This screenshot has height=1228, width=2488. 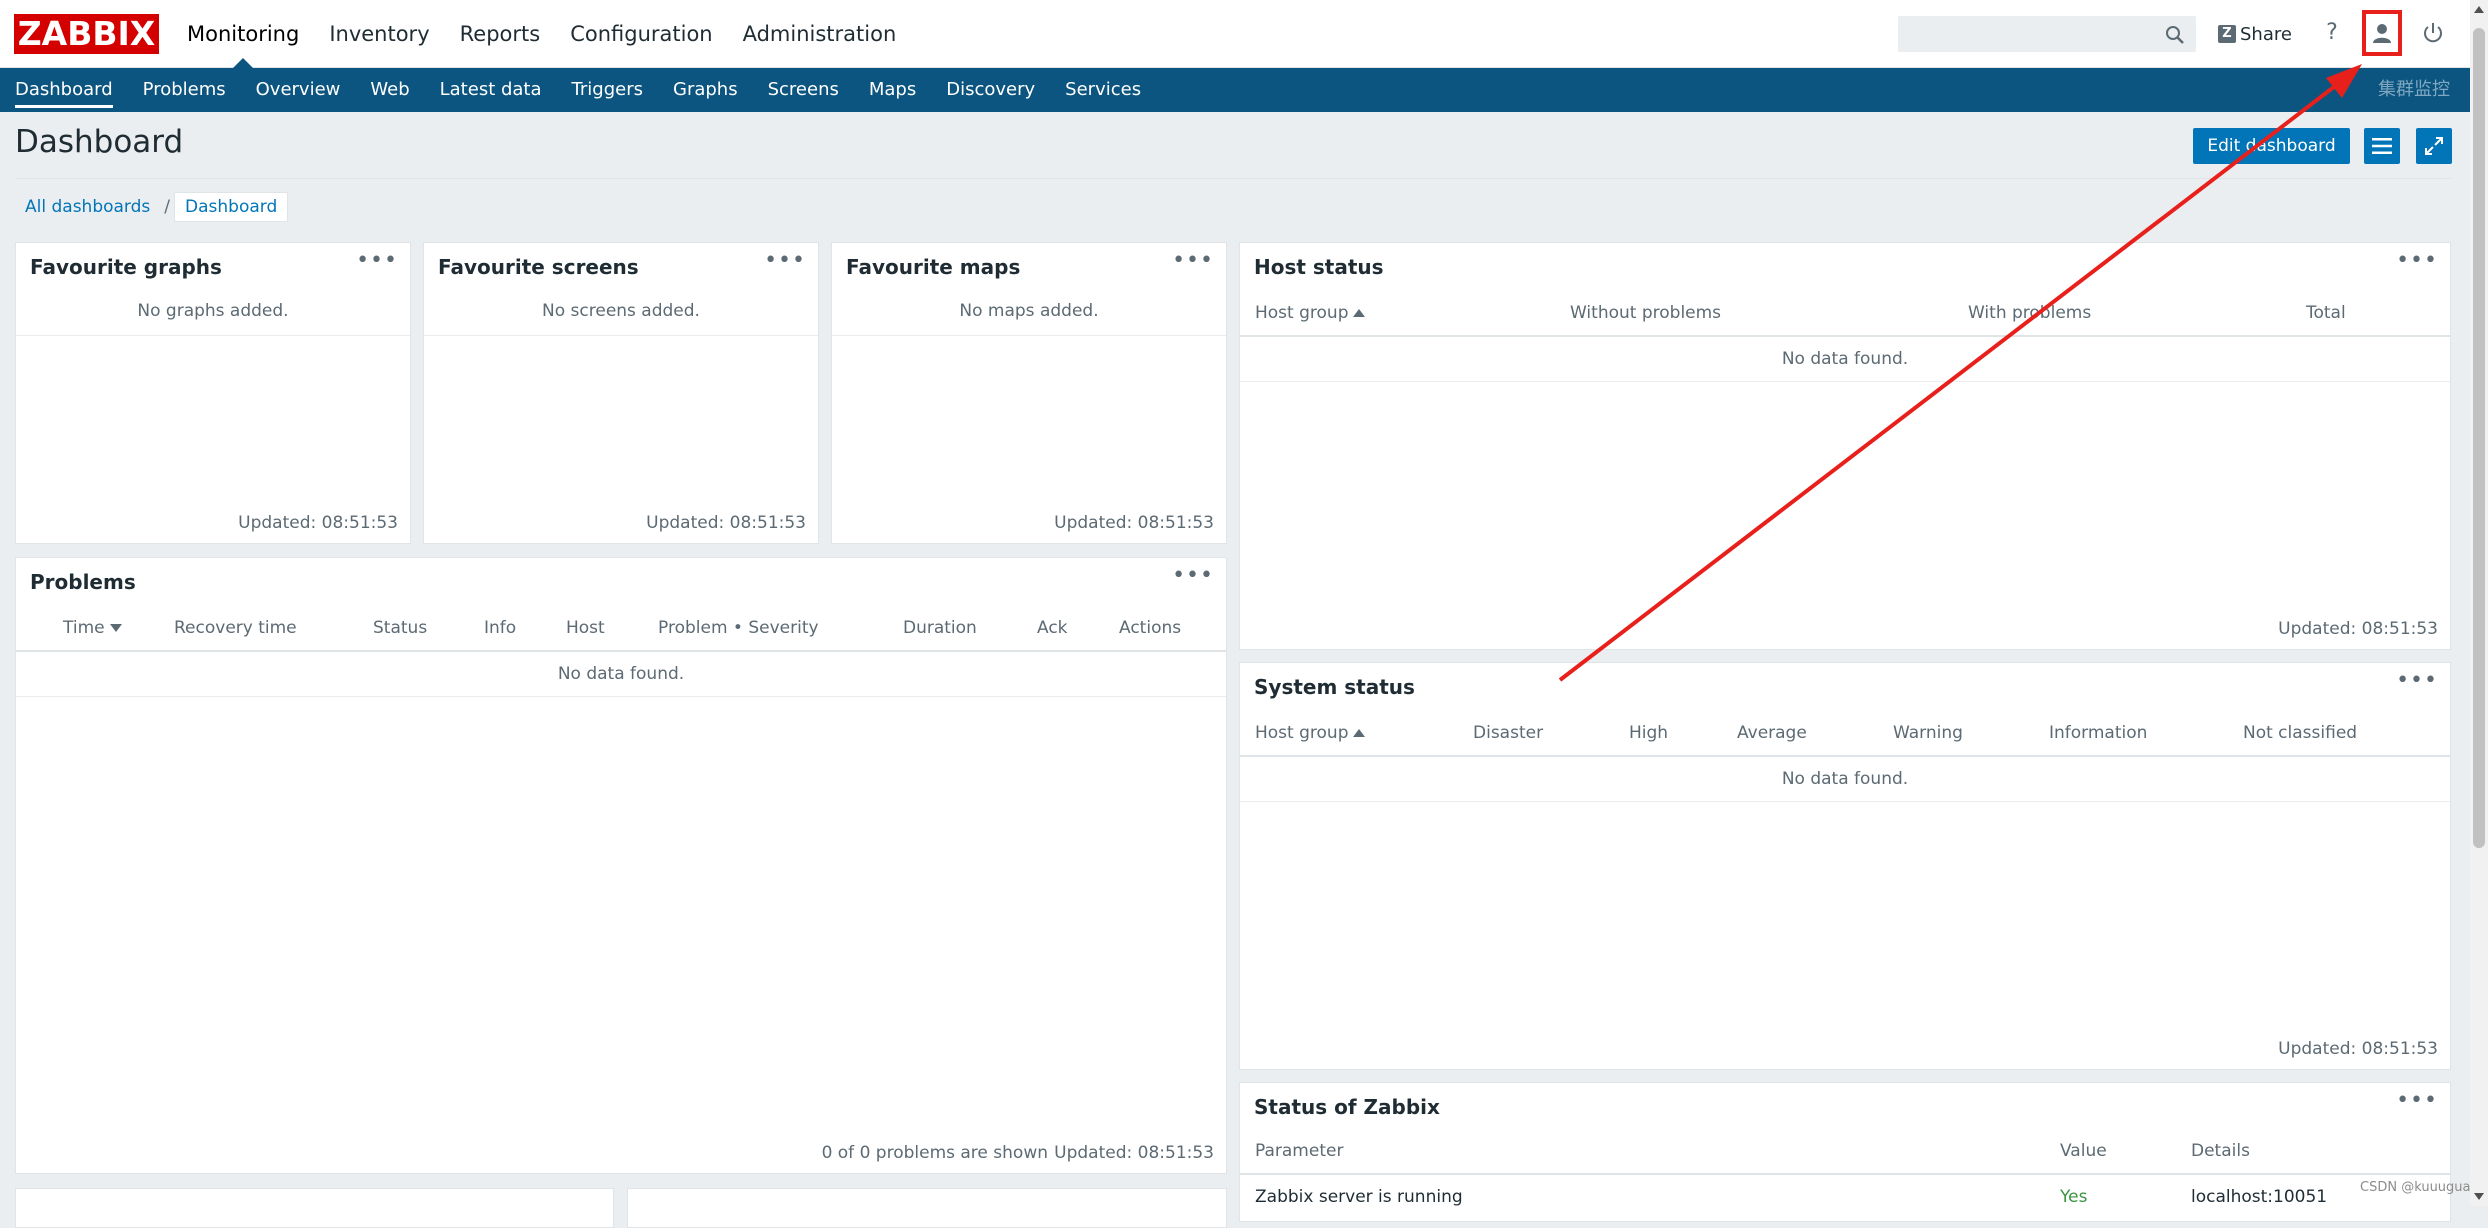 What do you see at coordinates (1299, 1151) in the screenshot?
I see `column-parameter: Parameter` at bounding box center [1299, 1151].